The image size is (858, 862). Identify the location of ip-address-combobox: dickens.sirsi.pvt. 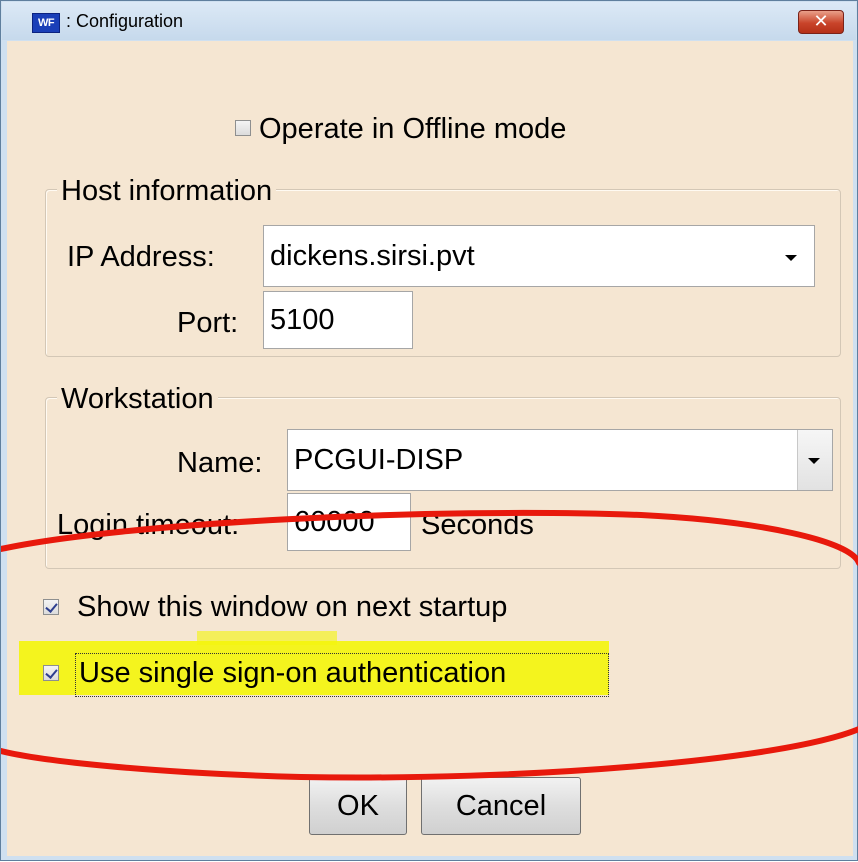
(539, 256).